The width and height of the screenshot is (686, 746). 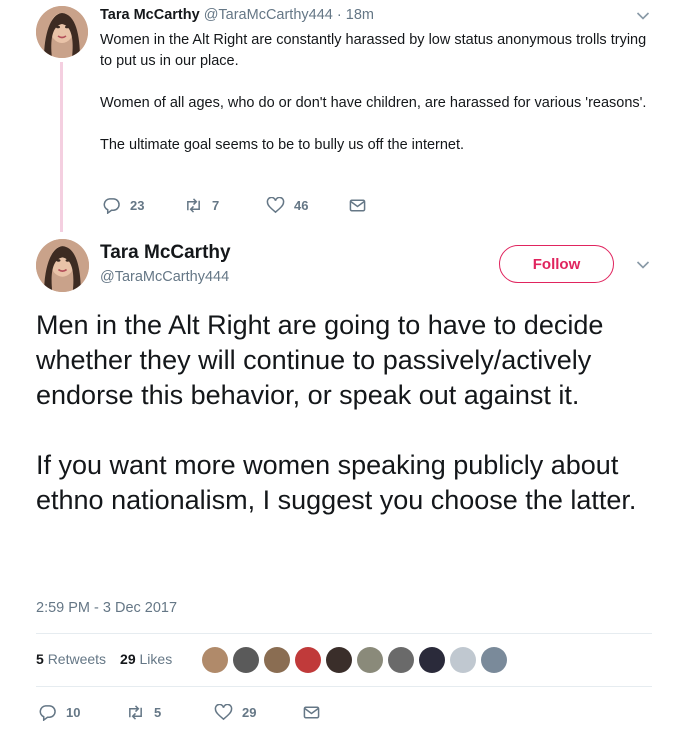 What do you see at coordinates (62, 32) in the screenshot?
I see `reply-author-avatar` at bounding box center [62, 32].